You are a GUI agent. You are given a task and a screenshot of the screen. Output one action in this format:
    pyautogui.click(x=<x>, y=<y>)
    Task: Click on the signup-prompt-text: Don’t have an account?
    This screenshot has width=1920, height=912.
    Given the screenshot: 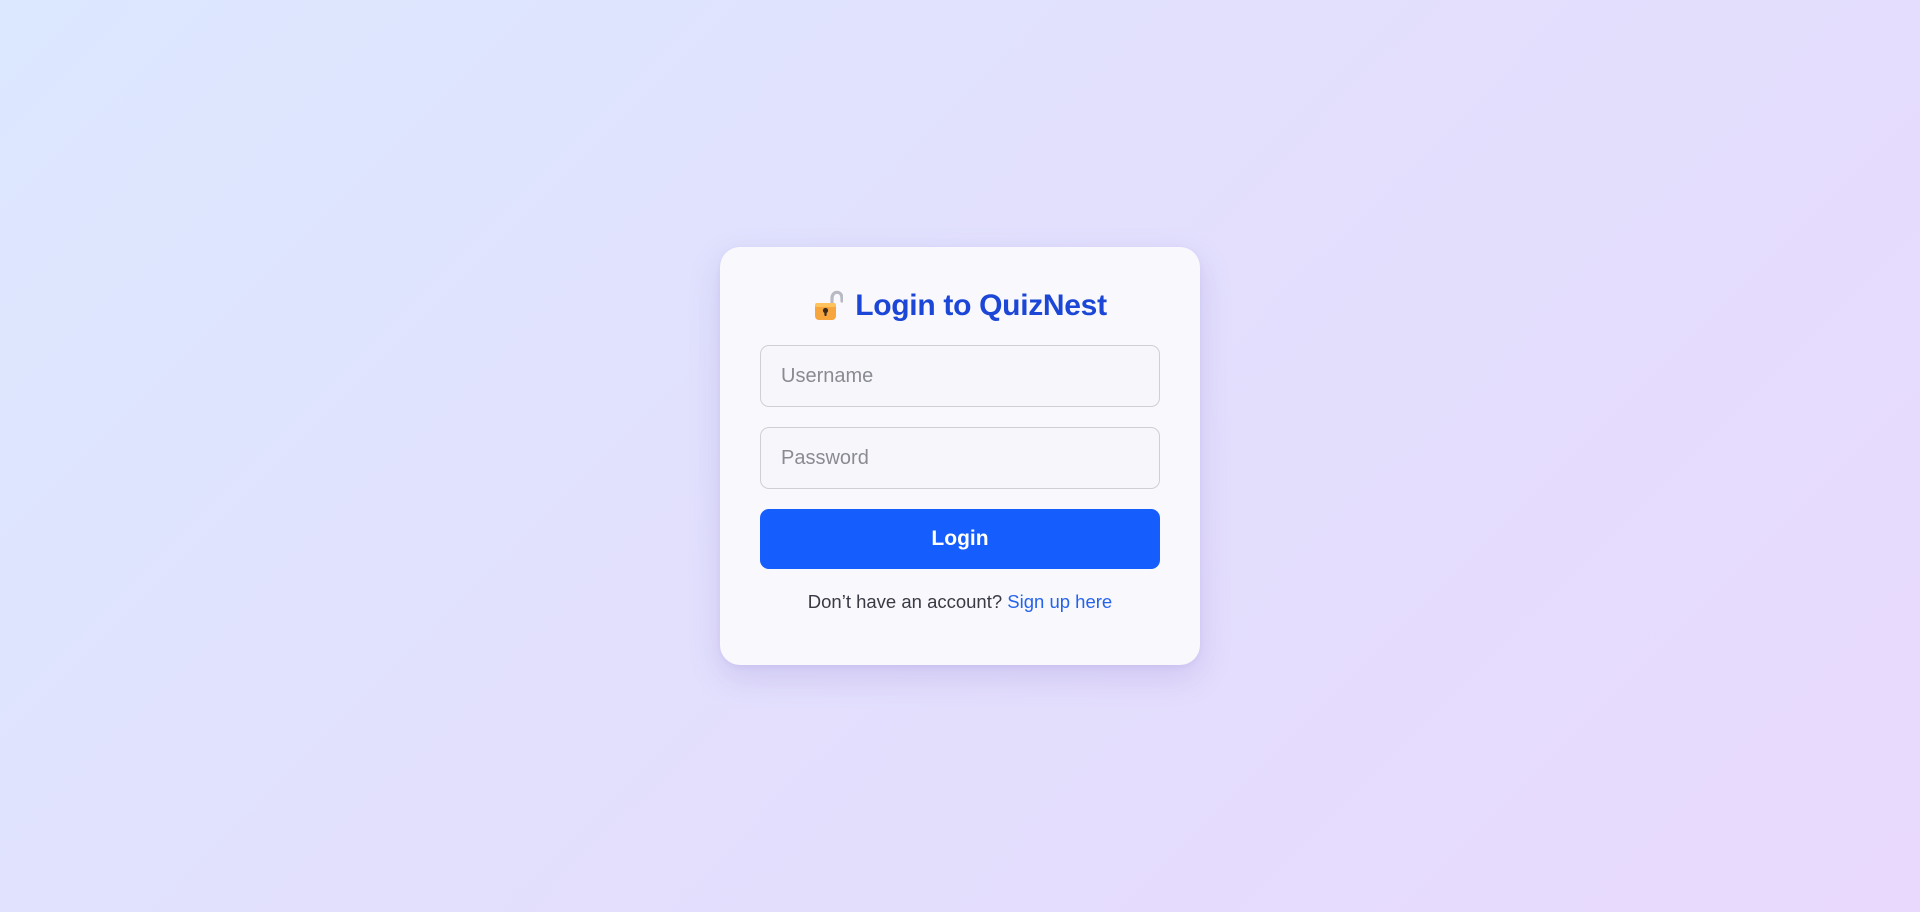 What is the action you would take?
    pyautogui.click(x=905, y=601)
    